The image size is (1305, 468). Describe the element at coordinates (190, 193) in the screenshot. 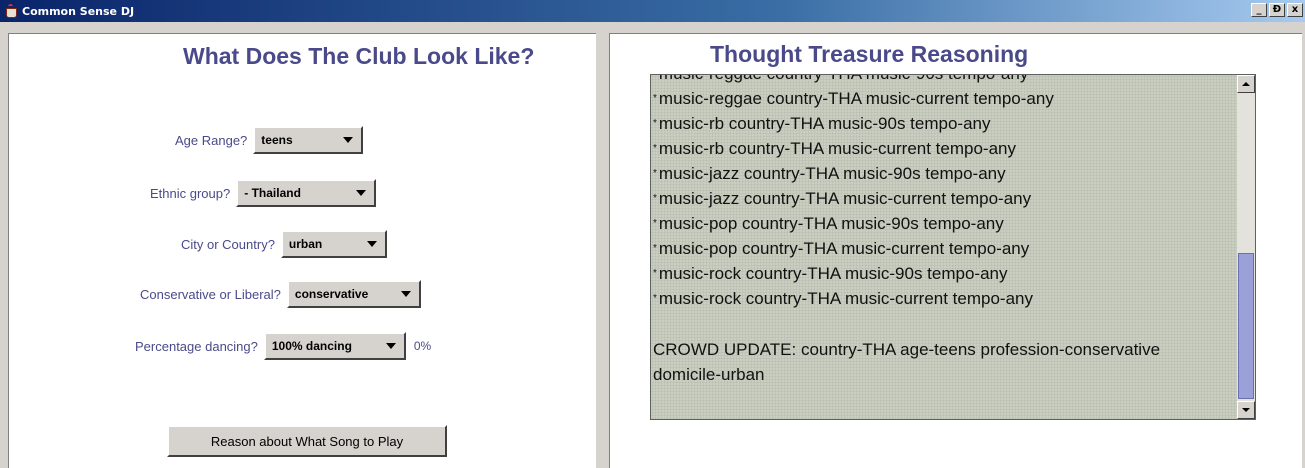

I see `ethnic-group-label: Ethnic group?` at that location.